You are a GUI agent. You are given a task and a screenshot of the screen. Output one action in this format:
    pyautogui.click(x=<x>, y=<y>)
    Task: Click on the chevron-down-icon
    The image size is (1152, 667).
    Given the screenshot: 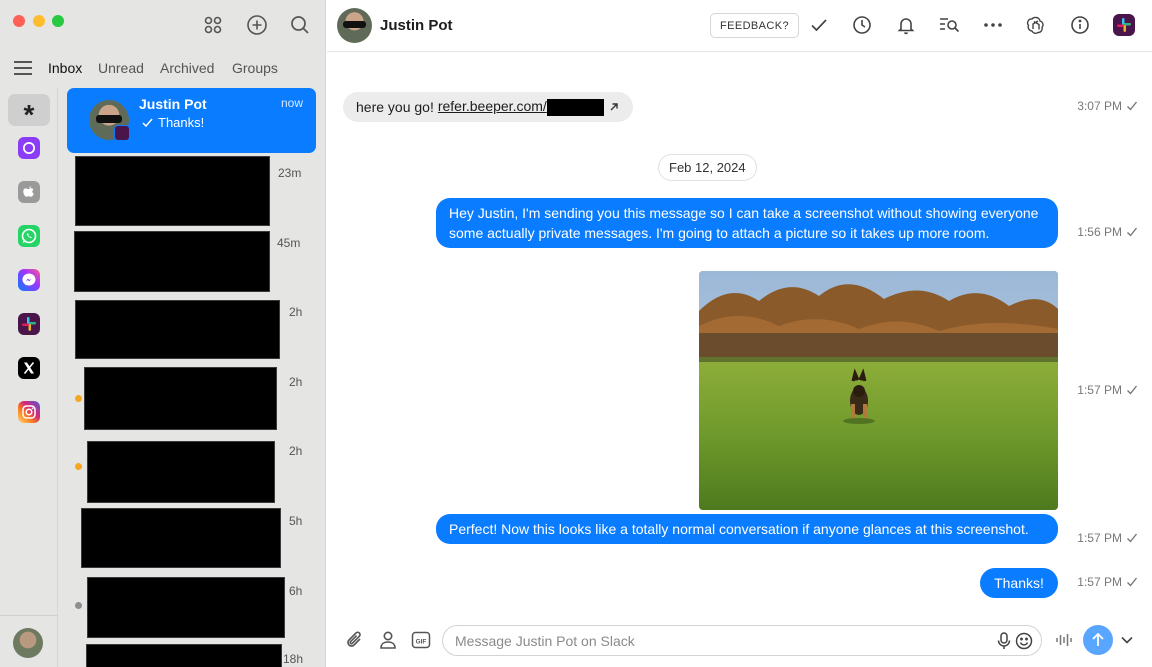 What is the action you would take?
    pyautogui.click(x=1127, y=640)
    